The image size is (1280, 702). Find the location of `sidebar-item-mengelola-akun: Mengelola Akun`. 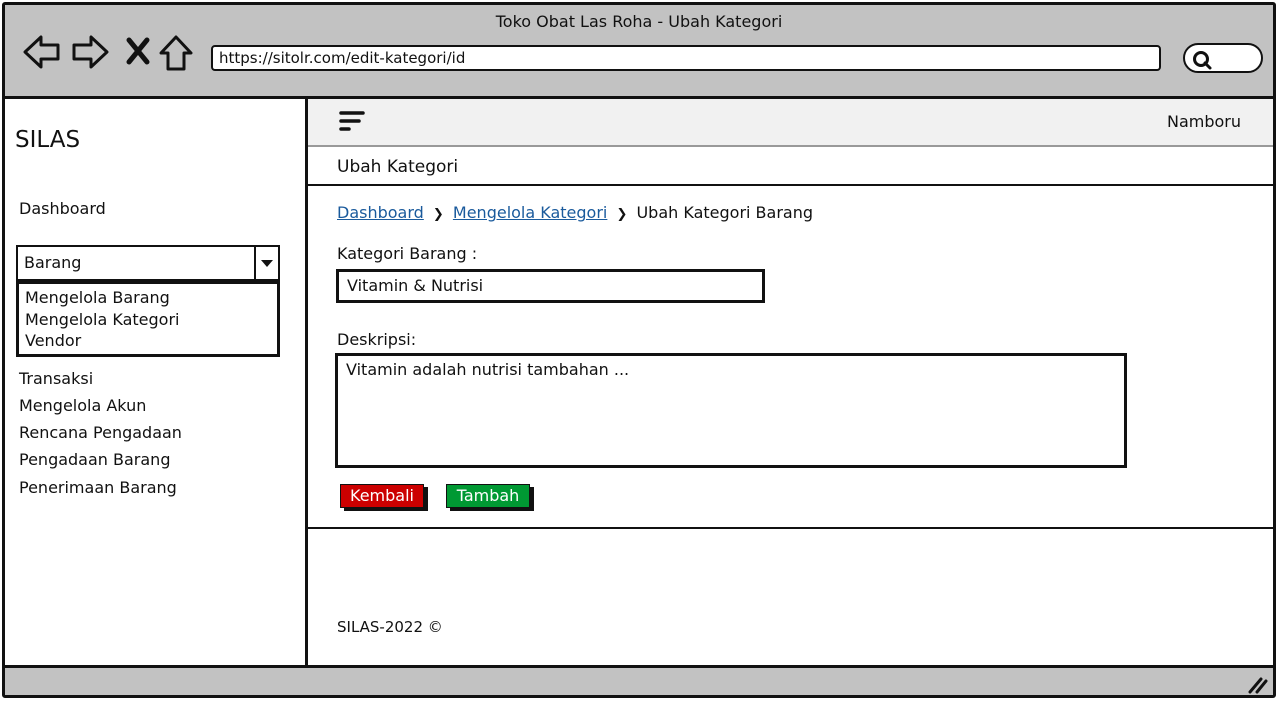

sidebar-item-mengelola-akun: Mengelola Akun is located at coordinates (82, 405).